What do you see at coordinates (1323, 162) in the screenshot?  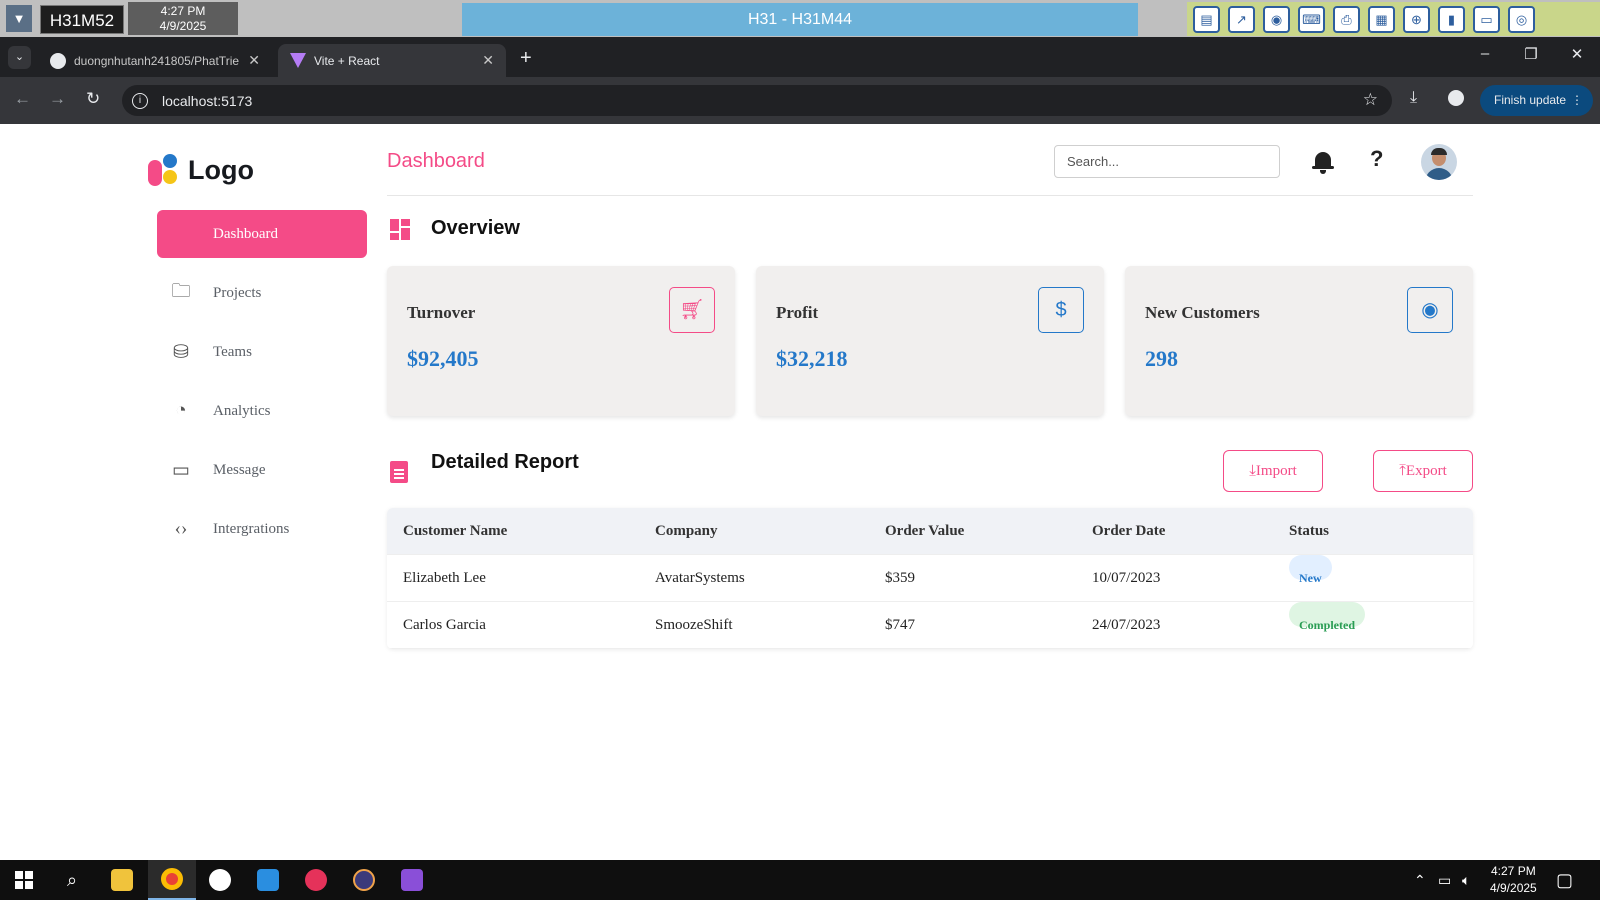 I see `bell-icon` at bounding box center [1323, 162].